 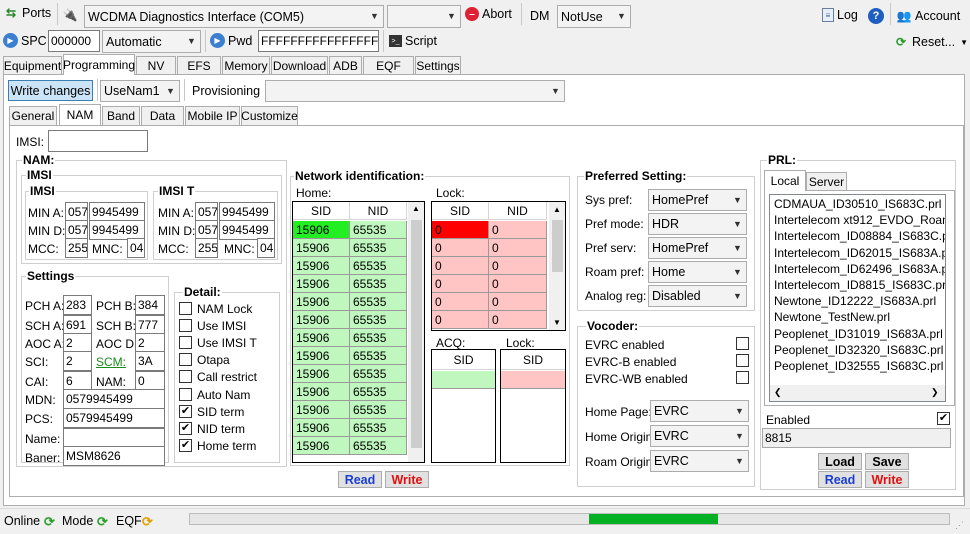 What do you see at coordinates (697, 272) in the screenshot?
I see `roam-pref-select: Home ▼` at bounding box center [697, 272].